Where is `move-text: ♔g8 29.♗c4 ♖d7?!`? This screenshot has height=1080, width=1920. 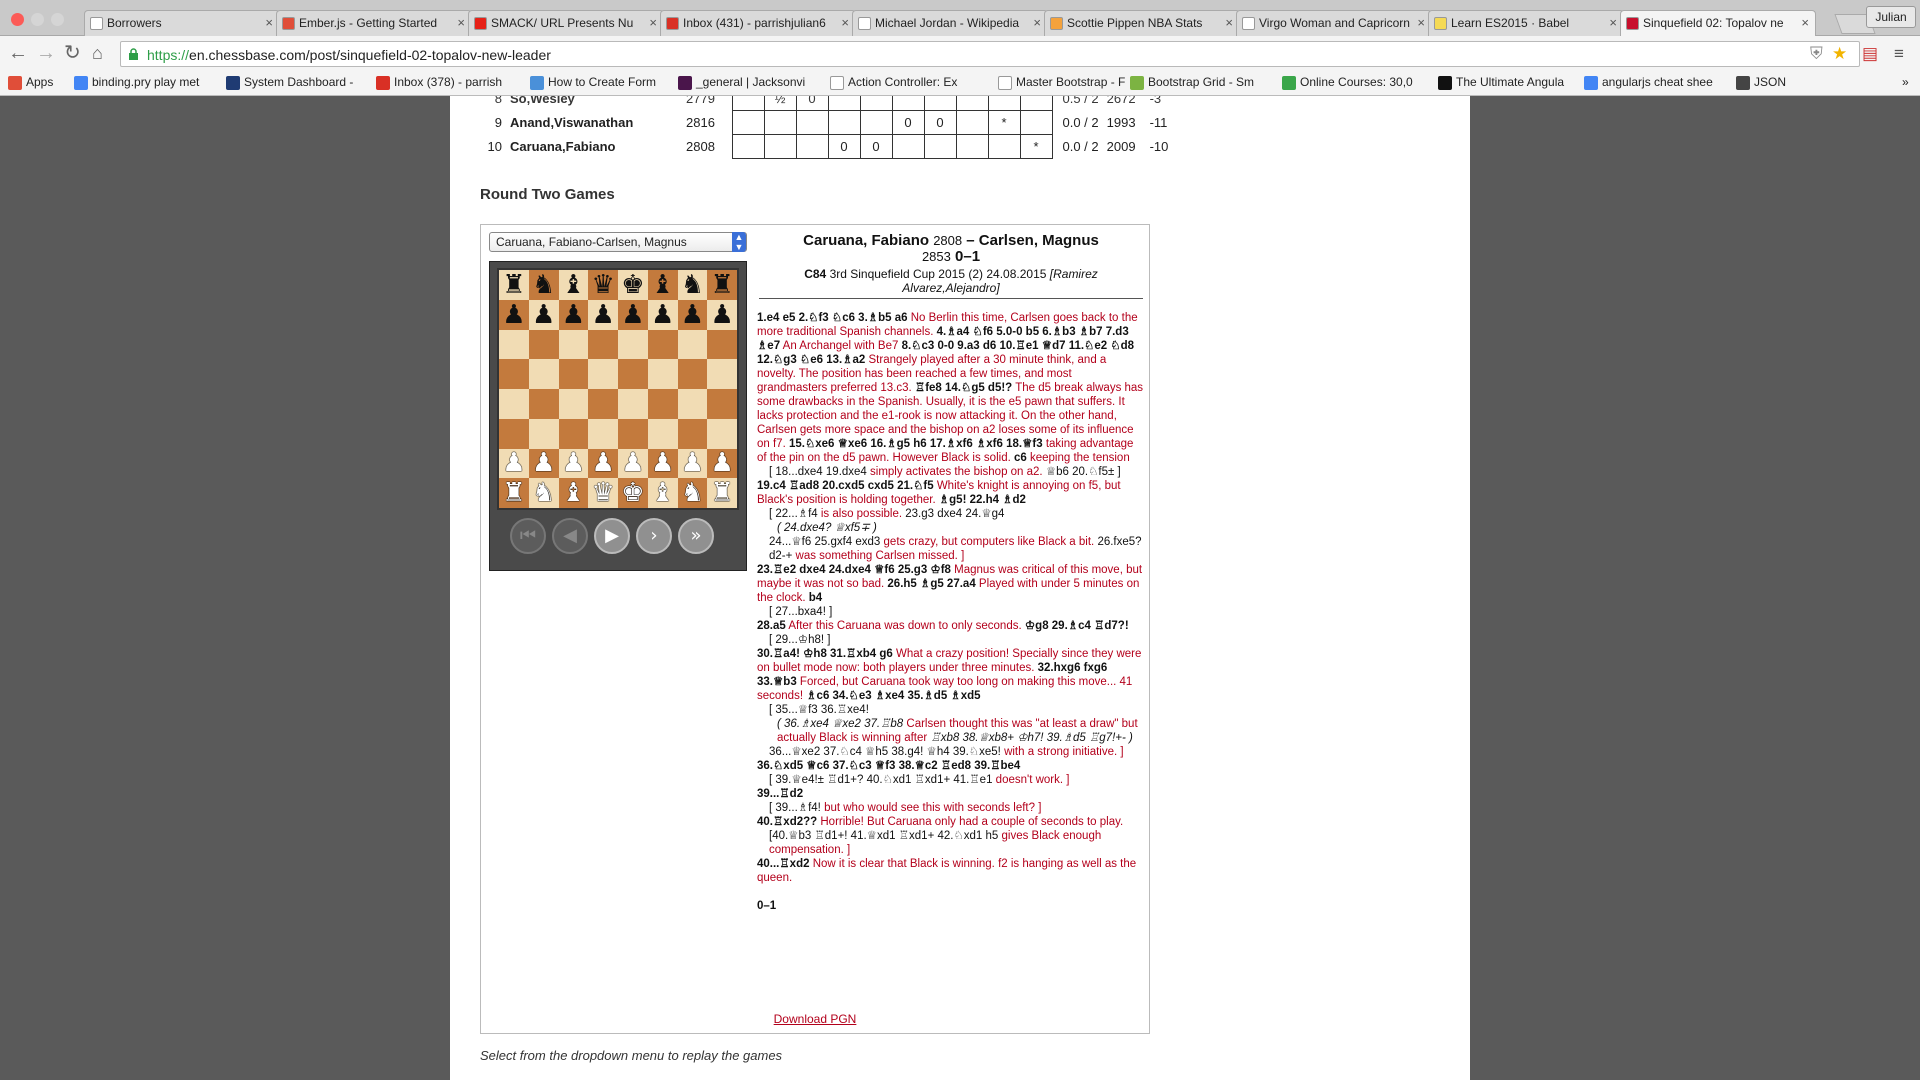 move-text: ♔g8 29.♗c4 ♖d7?! is located at coordinates (1077, 626).